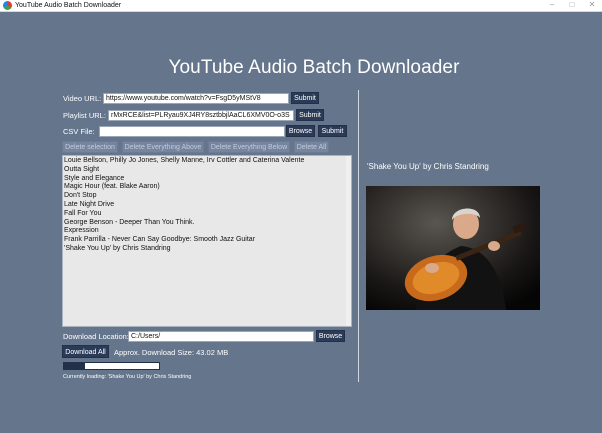 The image size is (602, 433). Describe the element at coordinates (85, 351) in the screenshot. I see `download-all-button: Download All` at that location.